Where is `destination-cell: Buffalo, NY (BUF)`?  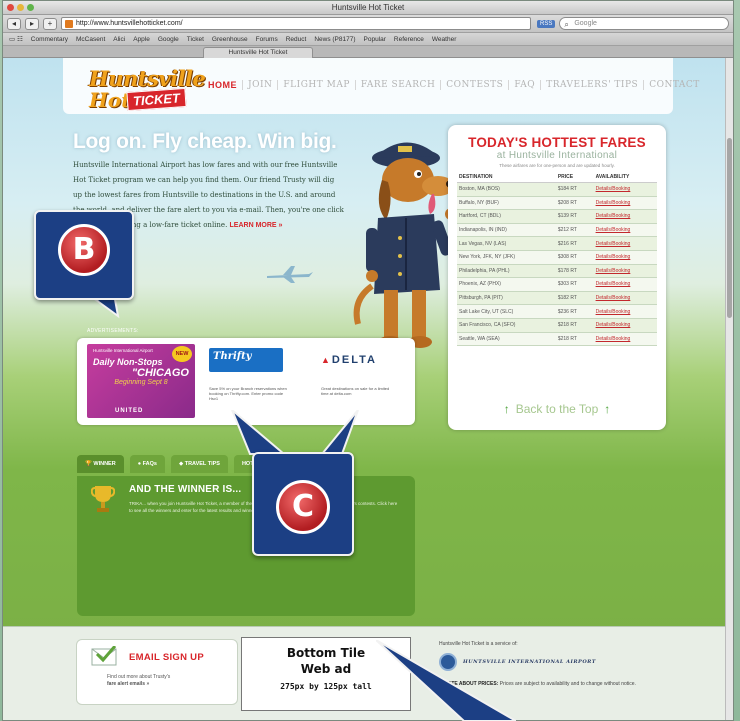 destination-cell: Buffalo, NY (BUF) is located at coordinates (506, 203).